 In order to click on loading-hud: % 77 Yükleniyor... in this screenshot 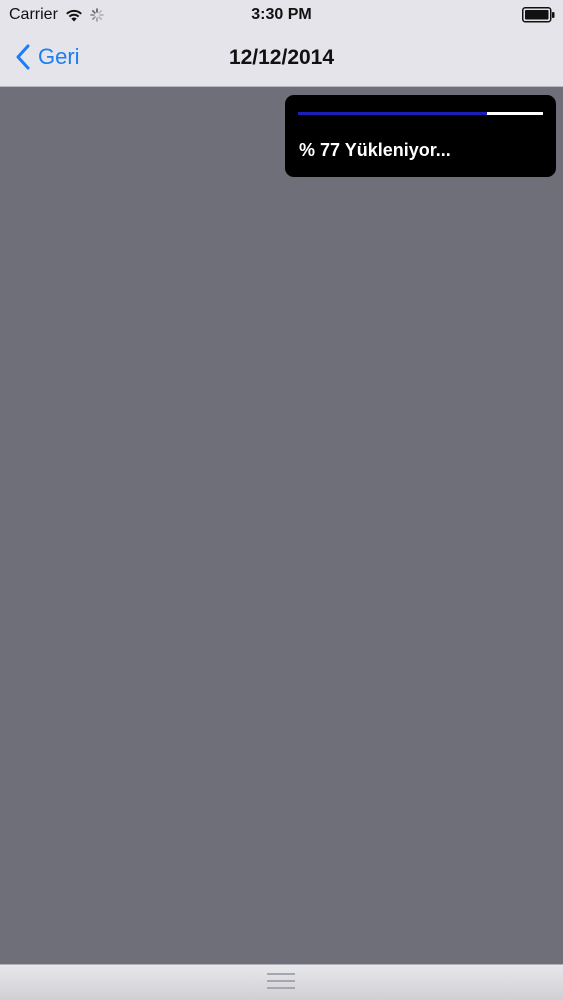, I will do `click(420, 136)`.